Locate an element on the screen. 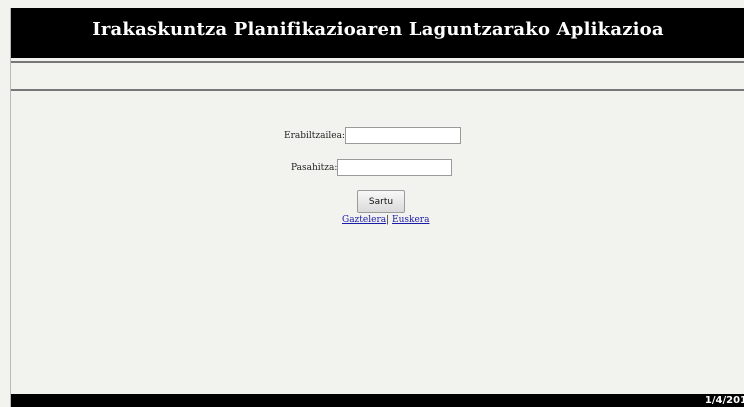  username-row: Erabiltzailea: is located at coordinates (372, 135).